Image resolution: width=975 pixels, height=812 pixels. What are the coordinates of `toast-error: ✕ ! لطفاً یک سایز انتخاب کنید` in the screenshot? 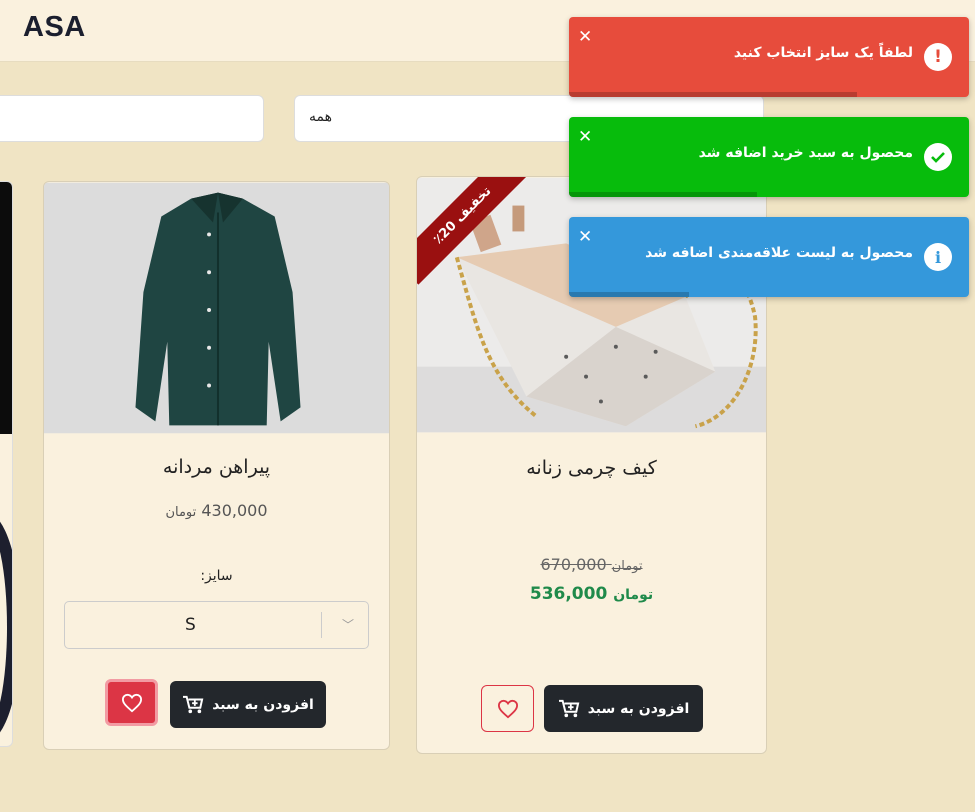 It's located at (769, 57).